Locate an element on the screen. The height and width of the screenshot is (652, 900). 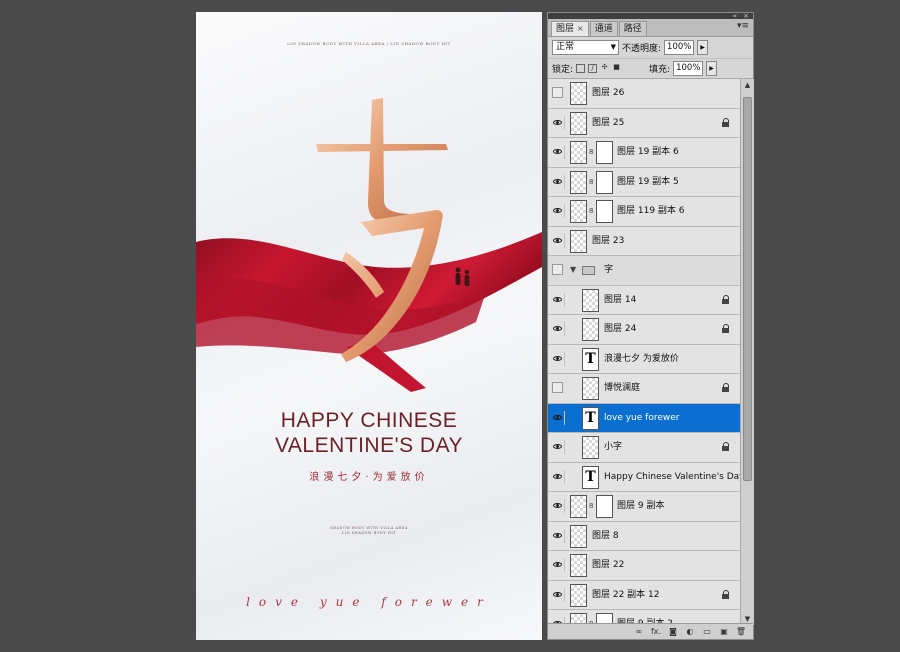
credit-line-2: LIN SHADOW BODY HIT is located at coordinates (369, 533).